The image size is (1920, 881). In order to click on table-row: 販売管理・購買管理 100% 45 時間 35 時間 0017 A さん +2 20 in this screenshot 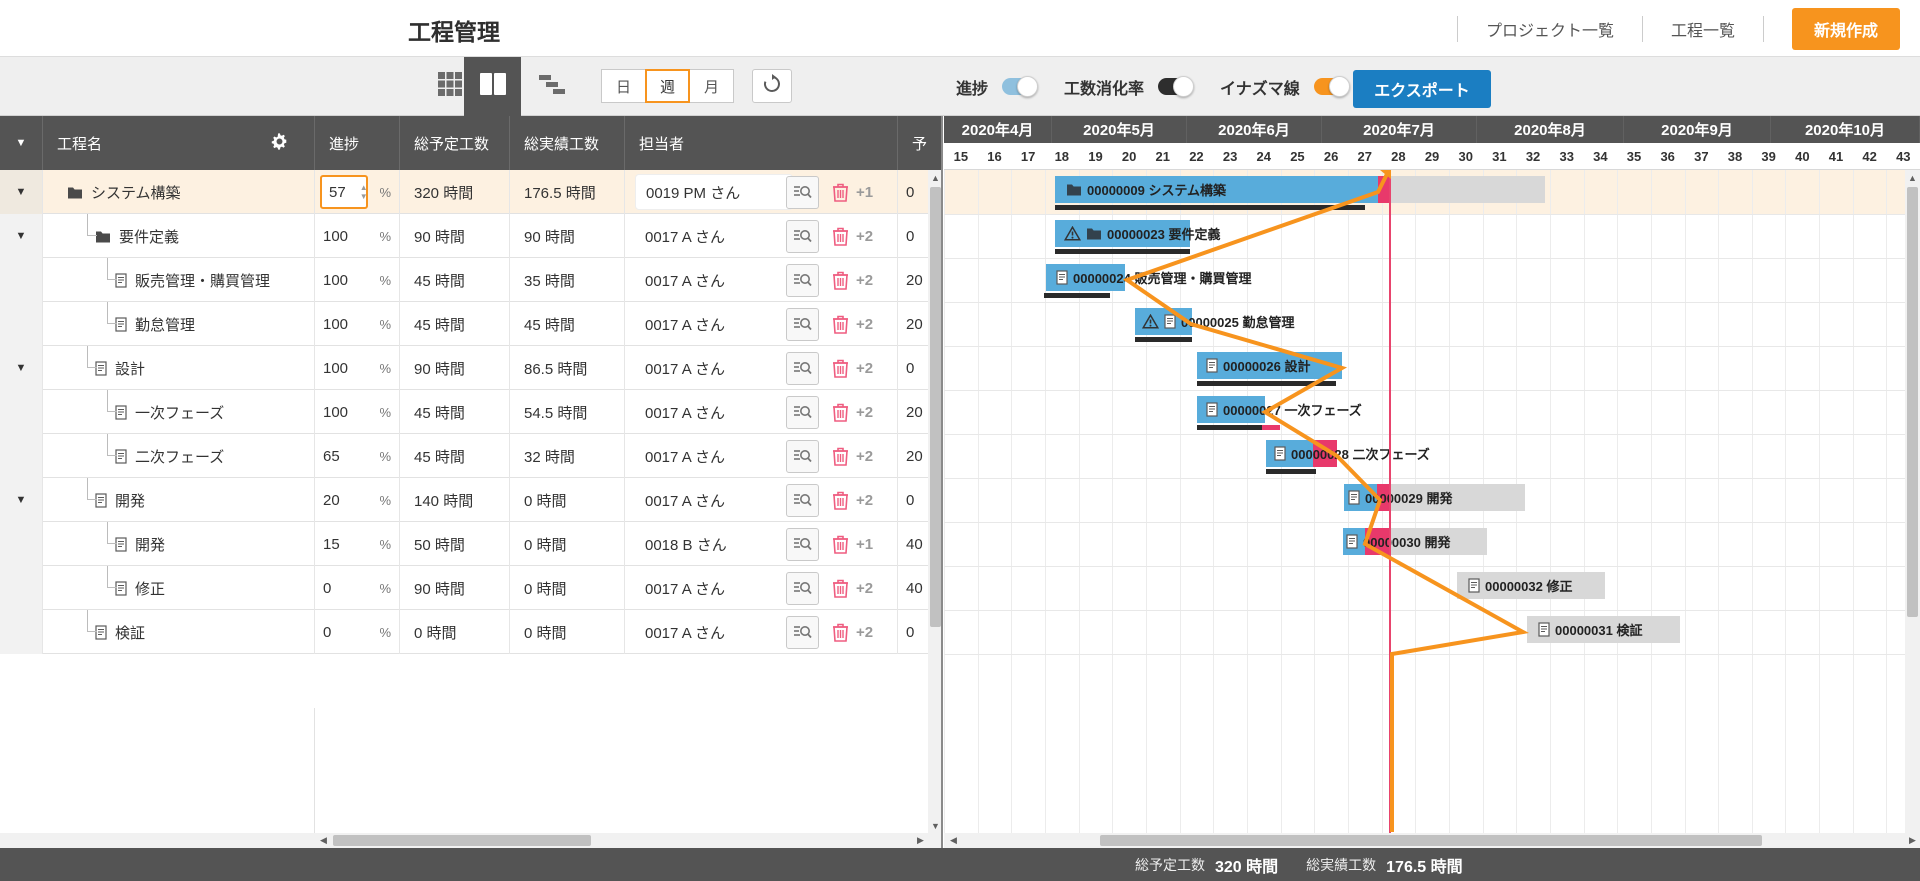, I will do `click(471, 280)`.